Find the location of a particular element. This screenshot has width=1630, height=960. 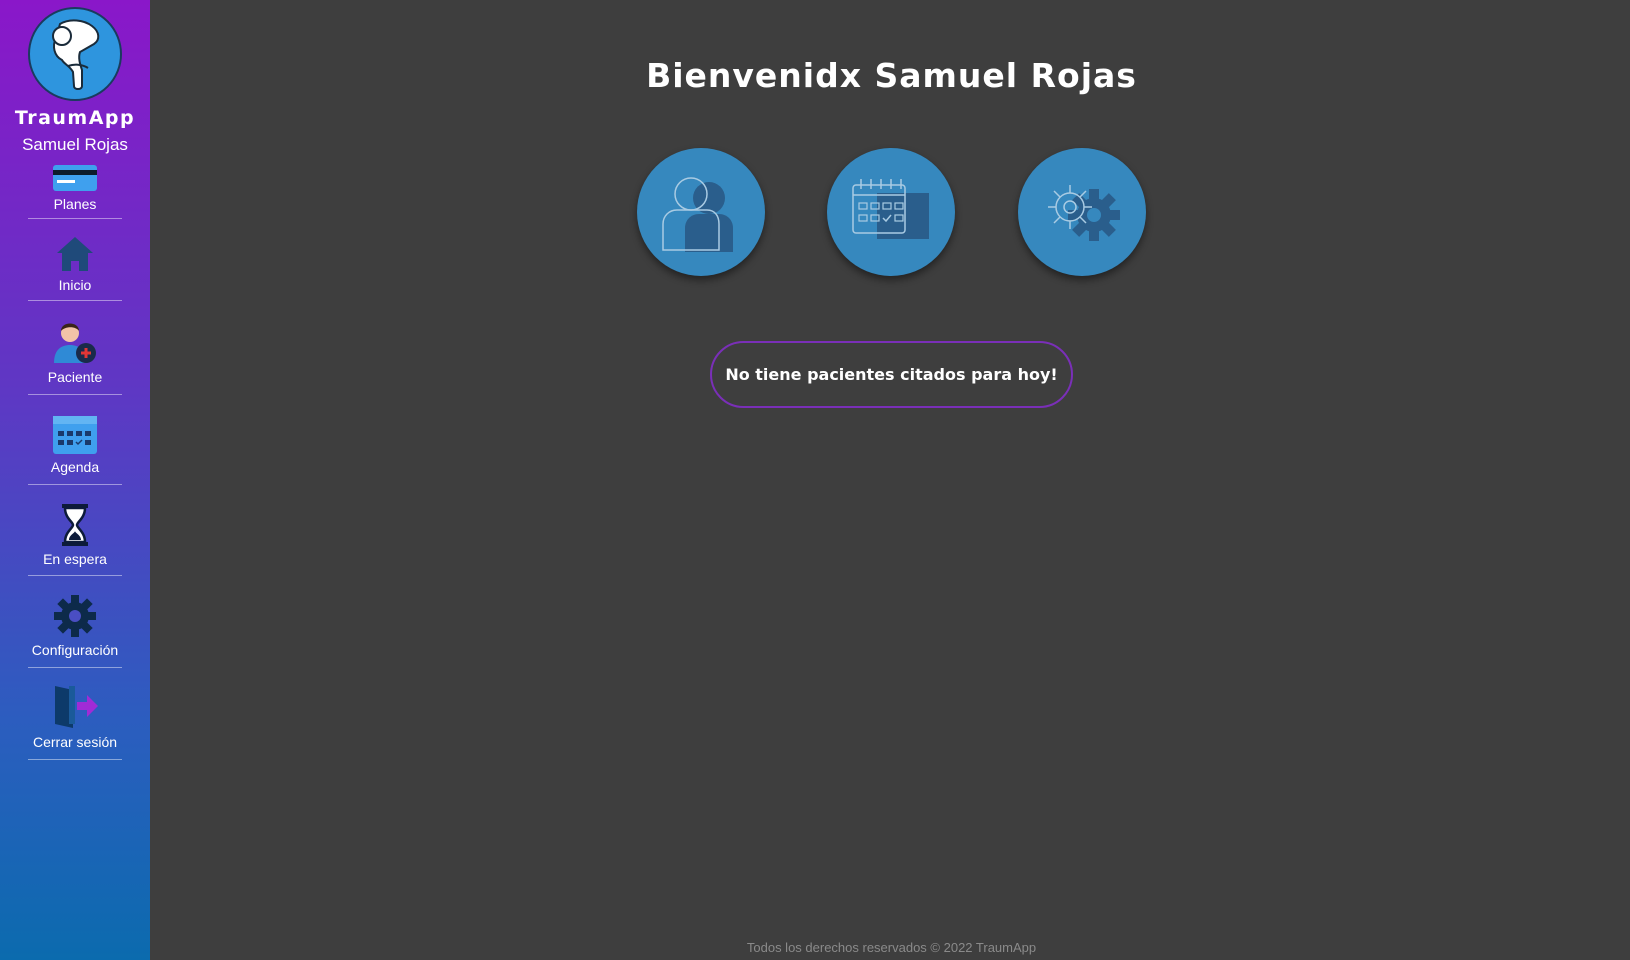

shortcut-calendar-button is located at coordinates (891, 212).